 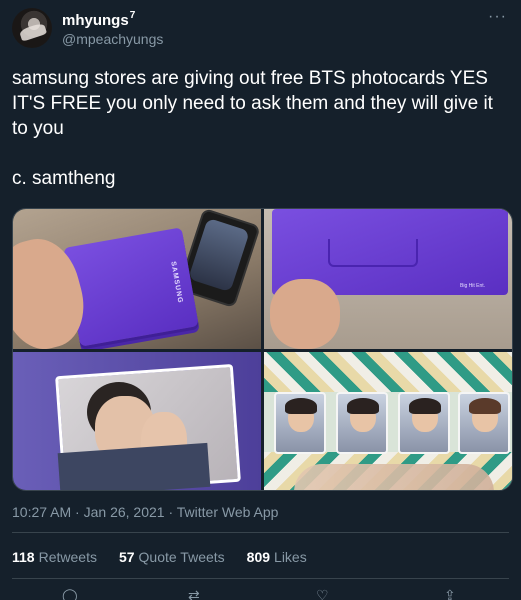 What do you see at coordinates (32, 28) in the screenshot?
I see `avatar` at bounding box center [32, 28].